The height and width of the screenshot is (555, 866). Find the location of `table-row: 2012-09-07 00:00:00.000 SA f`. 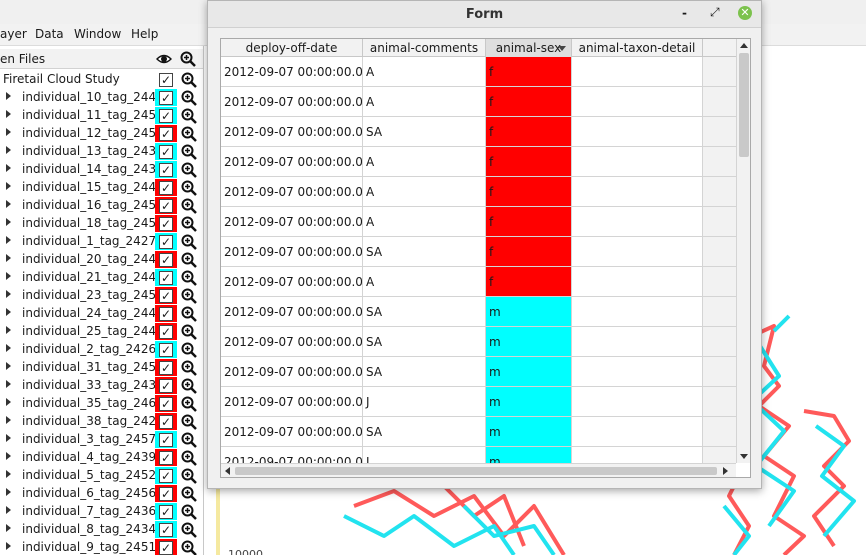

table-row: 2012-09-07 00:00:00.000 SA f is located at coordinates (478, 252).